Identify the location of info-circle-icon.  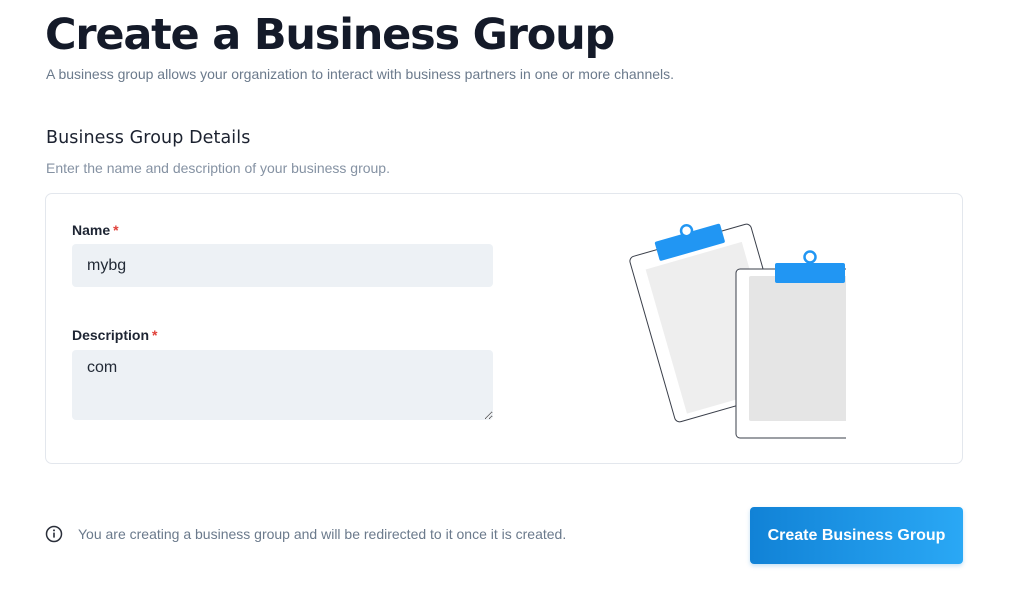
(54, 534).